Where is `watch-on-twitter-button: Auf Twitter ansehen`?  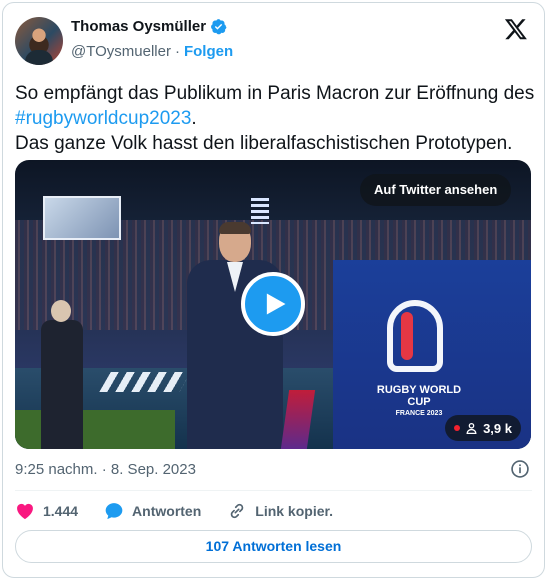 watch-on-twitter-button: Auf Twitter ansehen is located at coordinates (436, 190).